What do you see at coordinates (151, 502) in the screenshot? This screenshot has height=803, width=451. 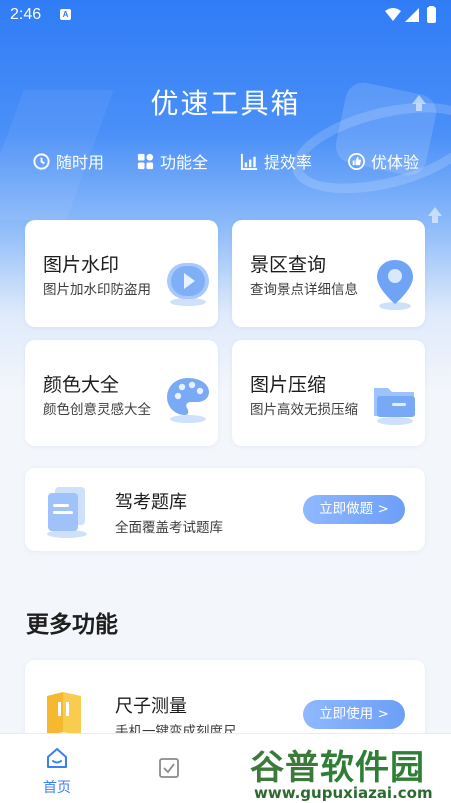 I see `card-title: 驾考题库` at bounding box center [151, 502].